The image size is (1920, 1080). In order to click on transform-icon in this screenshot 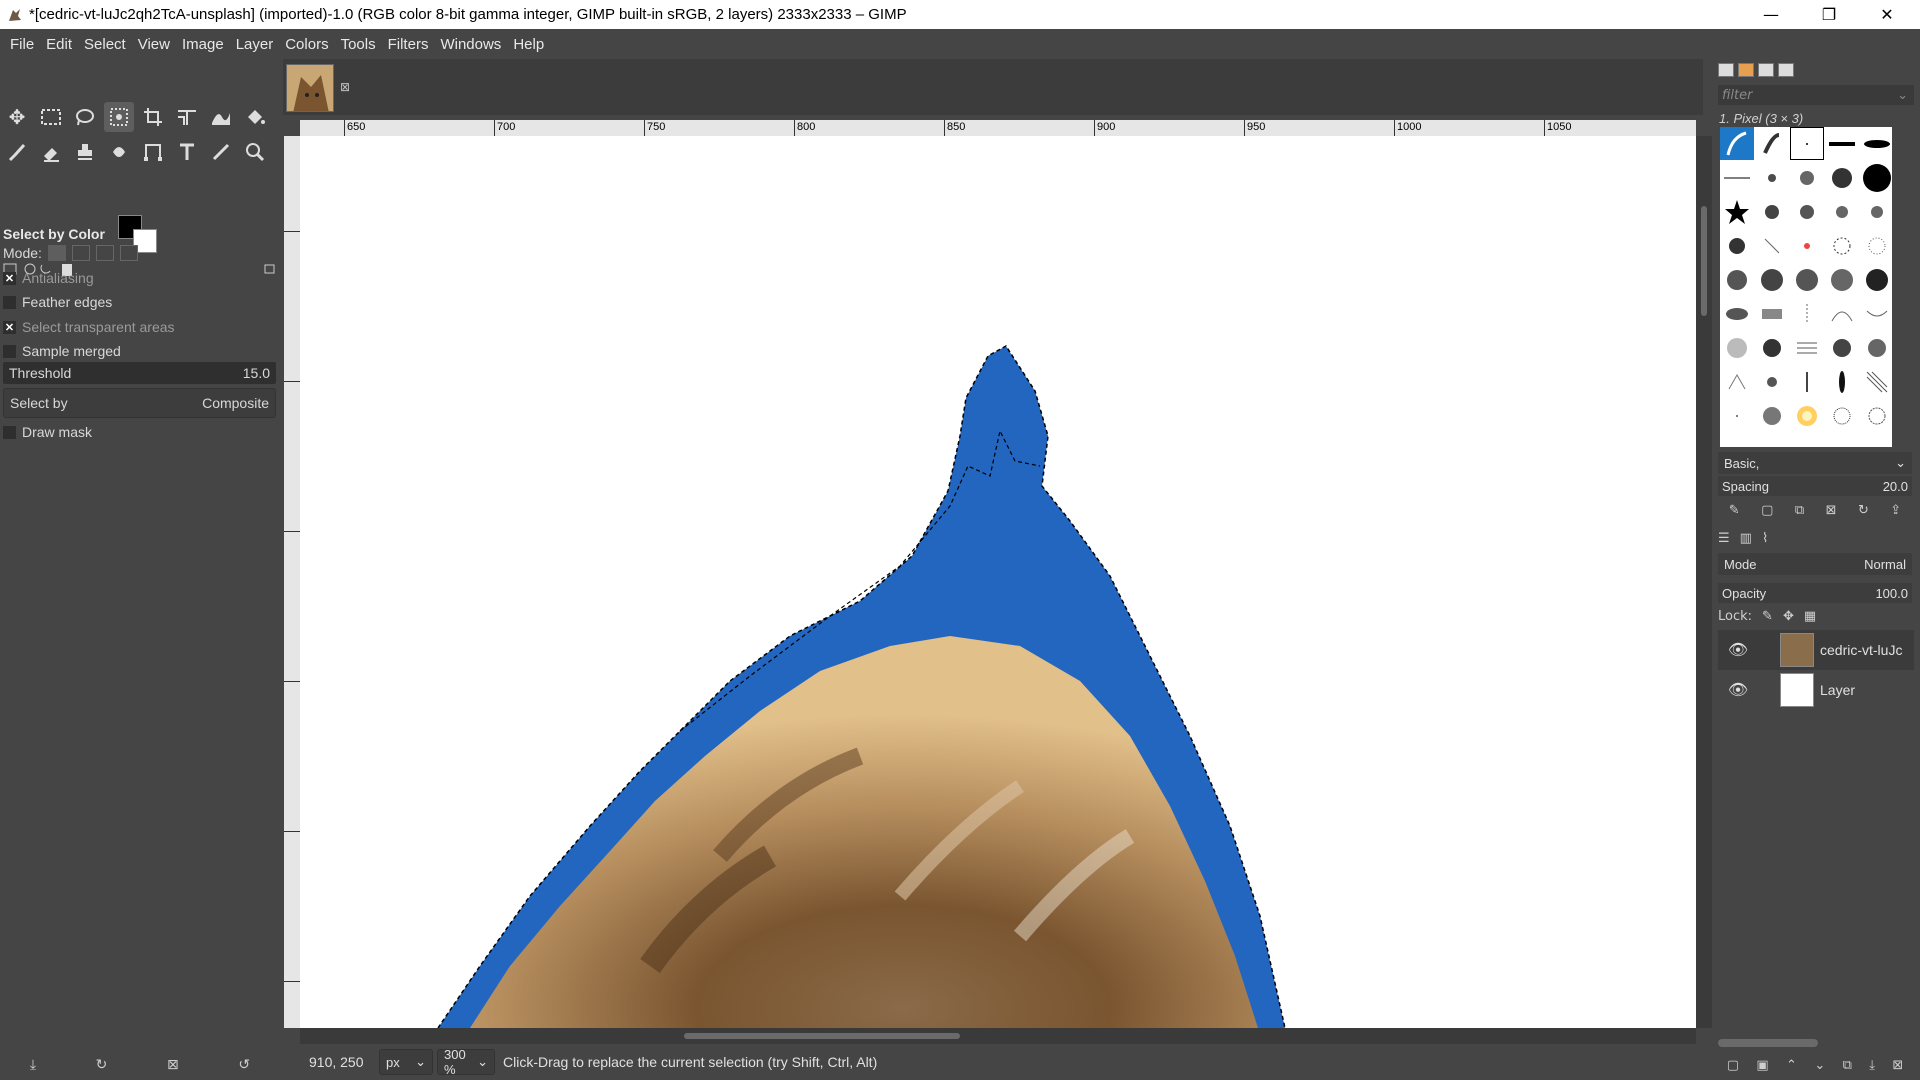, I will do `click(187, 117)`.